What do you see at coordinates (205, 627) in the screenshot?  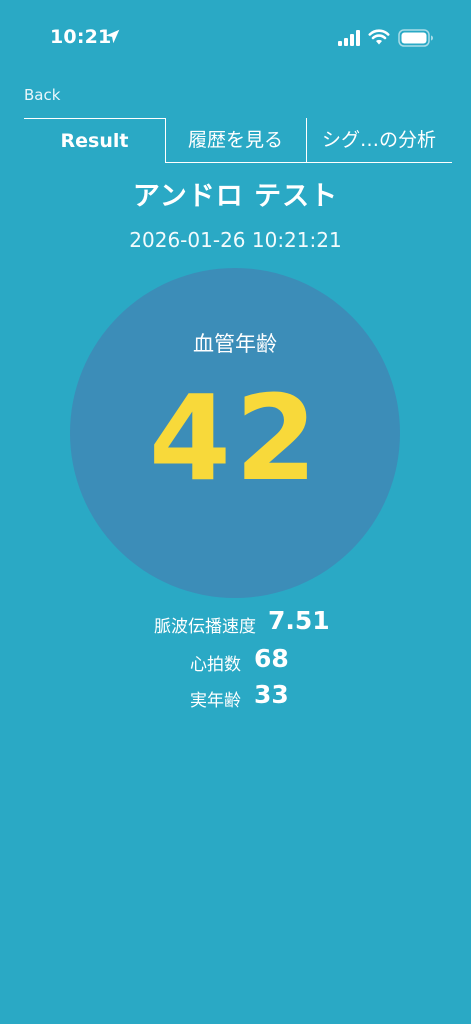 I see `pwv-label: 脈波伝播速度` at bounding box center [205, 627].